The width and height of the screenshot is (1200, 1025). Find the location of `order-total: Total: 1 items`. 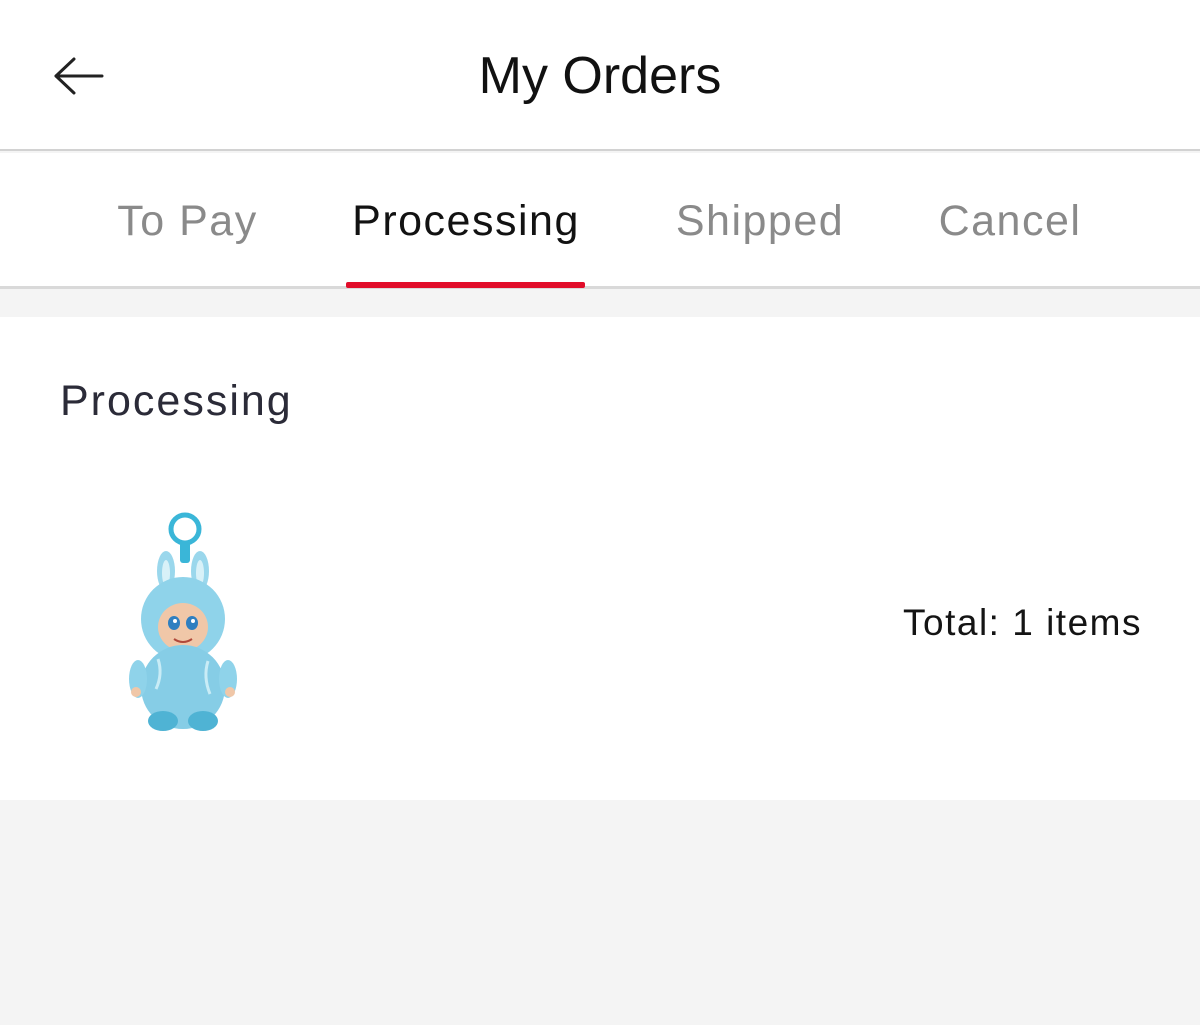

order-total: Total: 1 items is located at coordinates (1022, 622).